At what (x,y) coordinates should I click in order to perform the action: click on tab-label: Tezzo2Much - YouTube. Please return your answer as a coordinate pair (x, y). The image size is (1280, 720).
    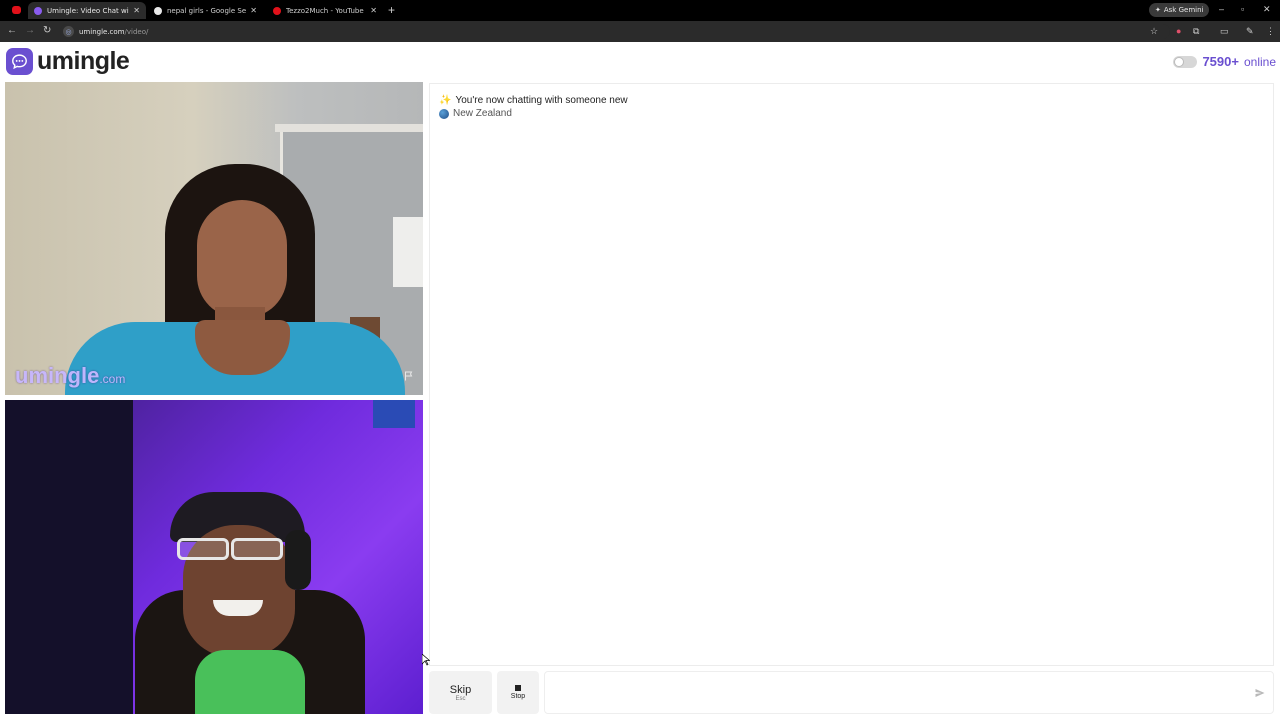
    Looking at the image, I should click on (325, 10).